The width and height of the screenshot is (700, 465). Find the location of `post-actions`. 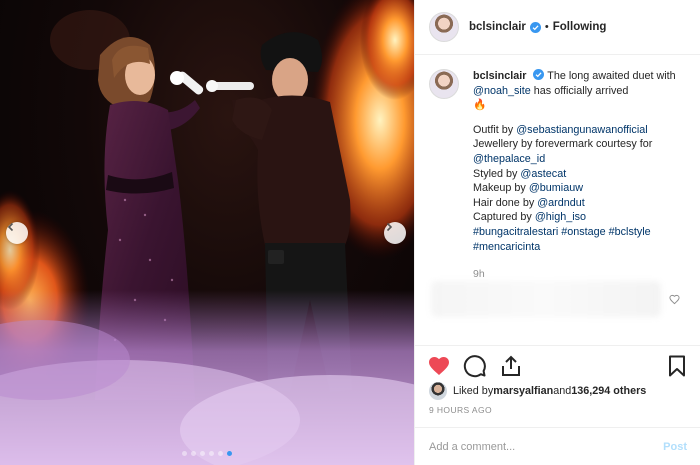

post-actions is located at coordinates (557, 365).